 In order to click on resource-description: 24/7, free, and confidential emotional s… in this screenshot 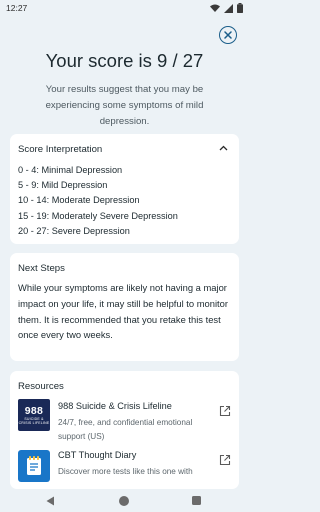, I will do `click(125, 429)`.